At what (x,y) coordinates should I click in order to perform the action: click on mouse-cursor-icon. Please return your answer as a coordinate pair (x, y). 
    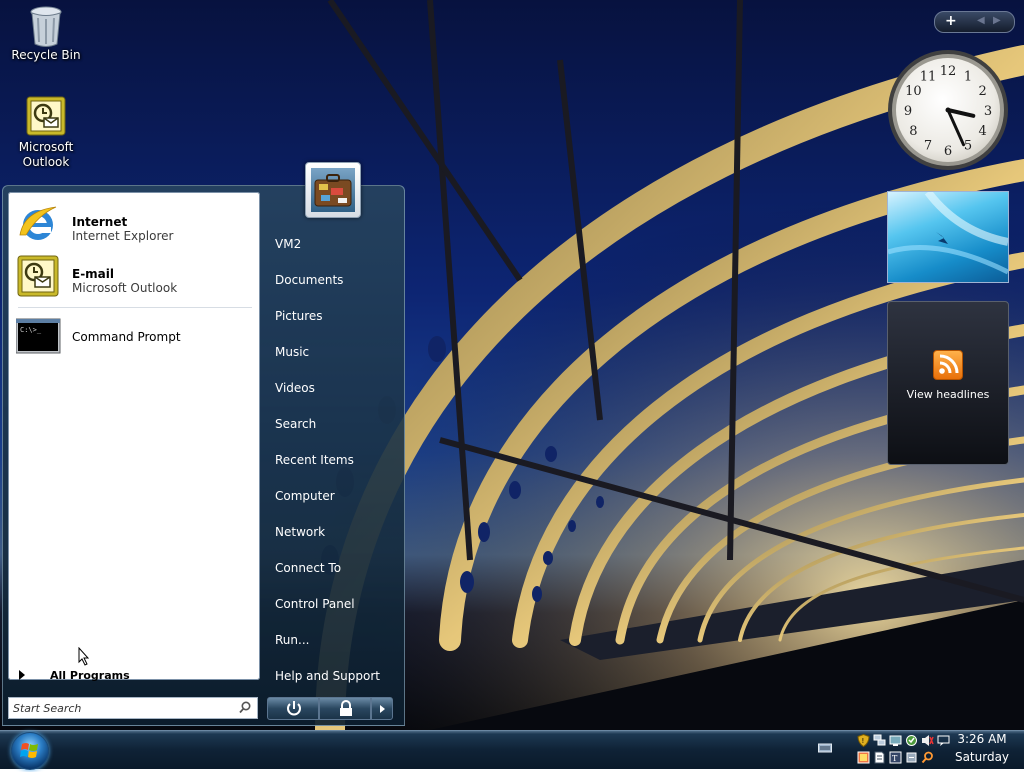
    Looking at the image, I should click on (84, 656).